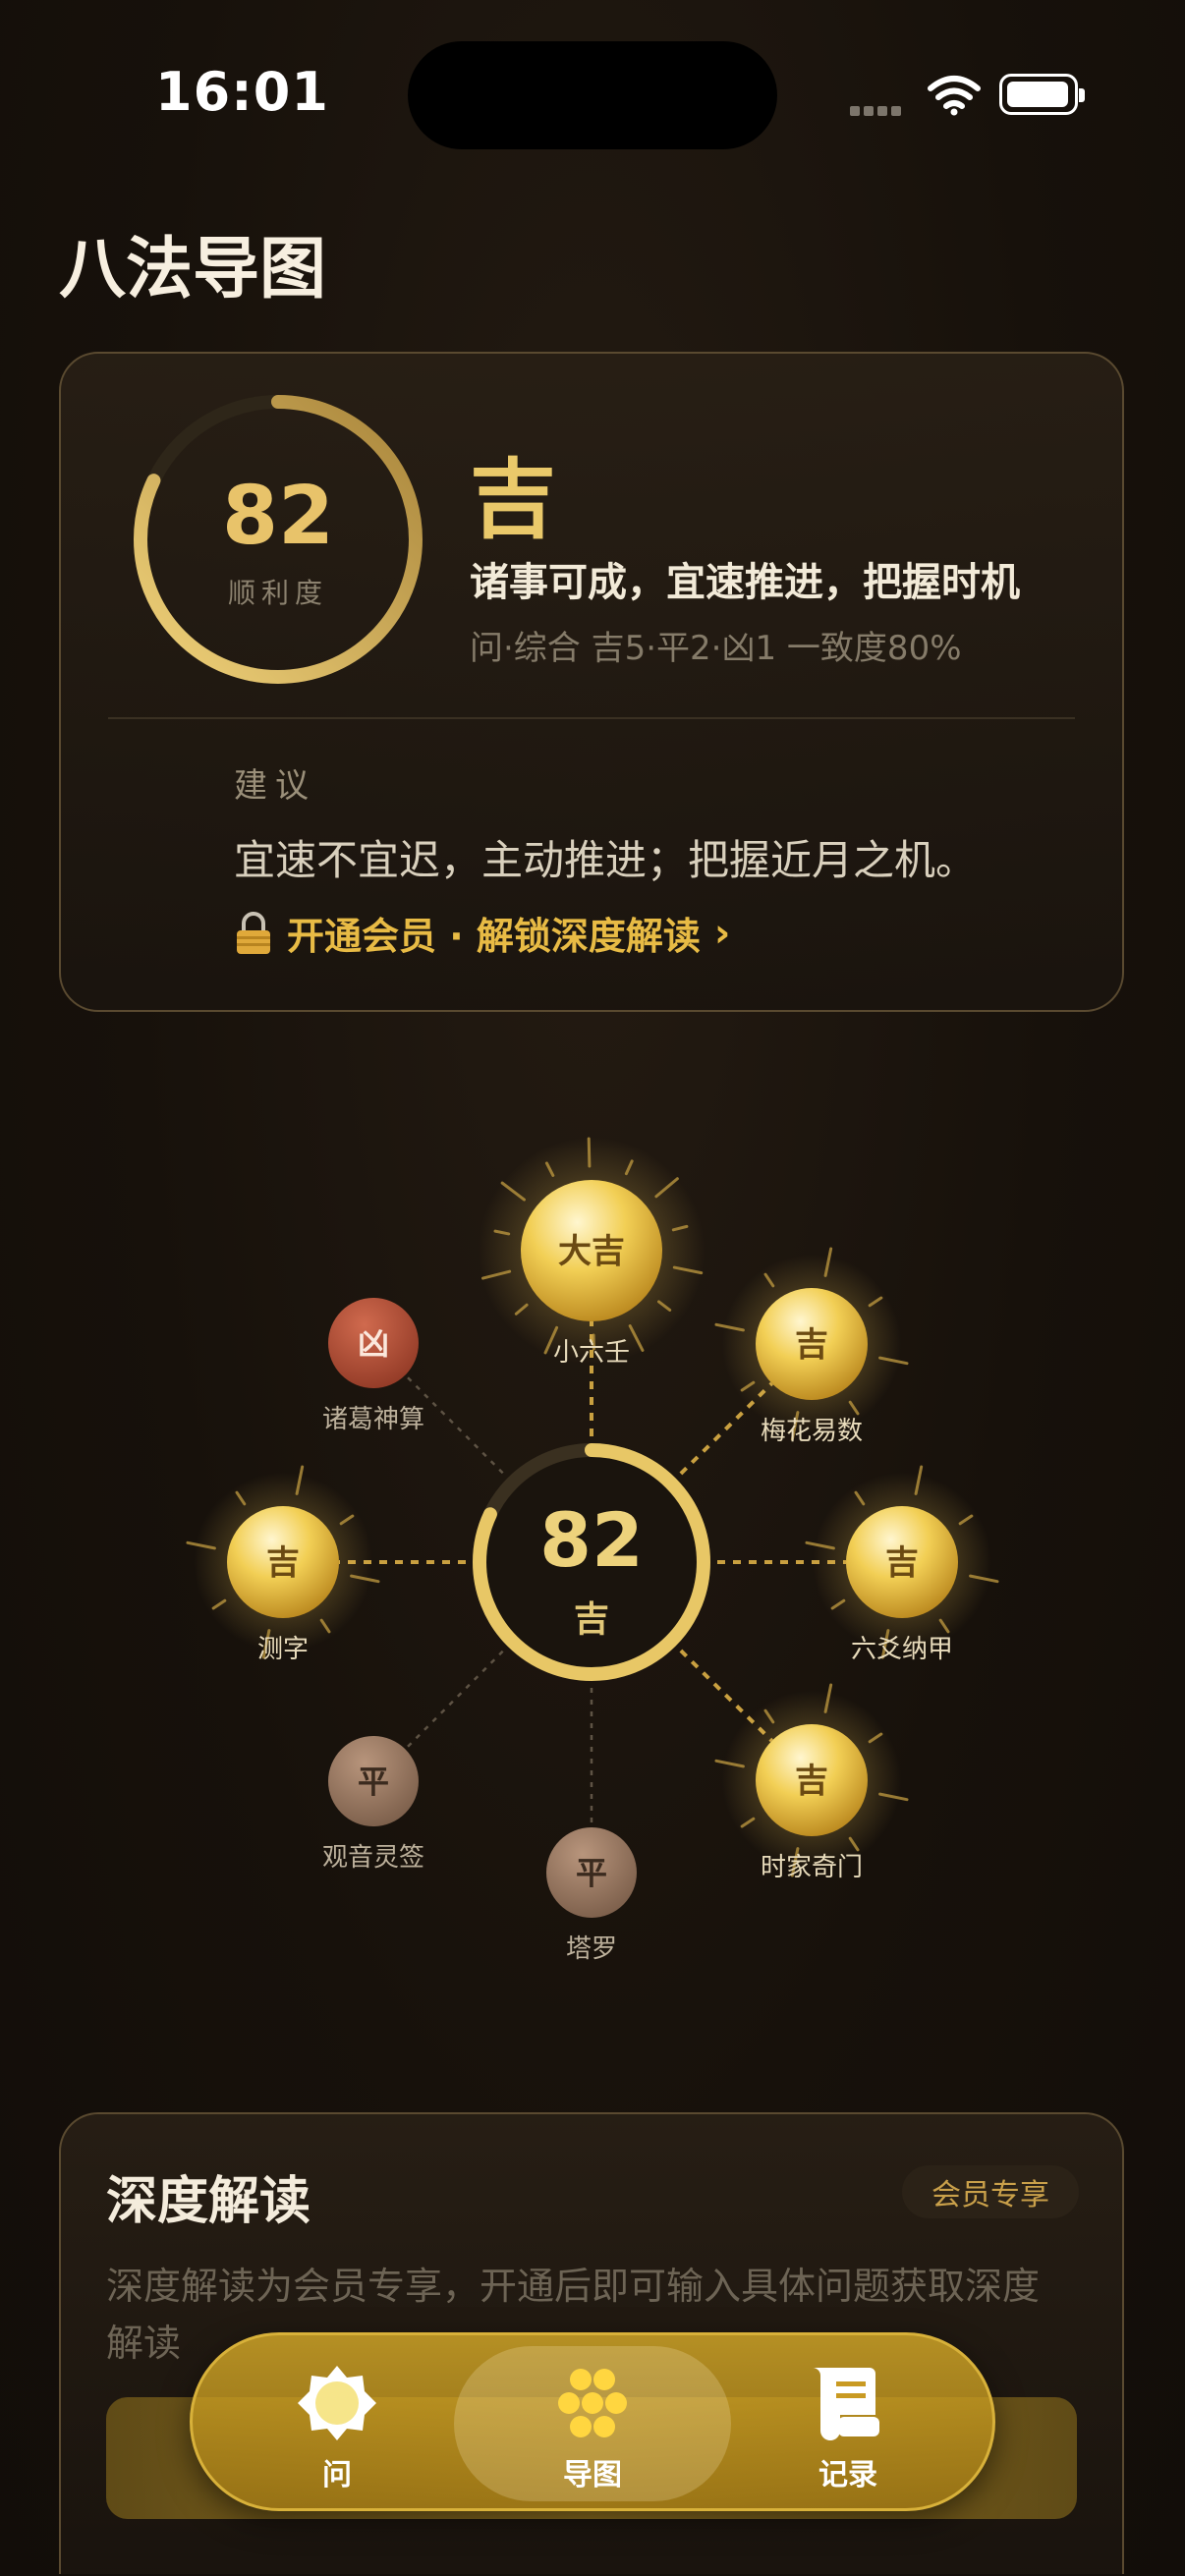  I want to click on score-caption: 顺利度, so click(278, 593).